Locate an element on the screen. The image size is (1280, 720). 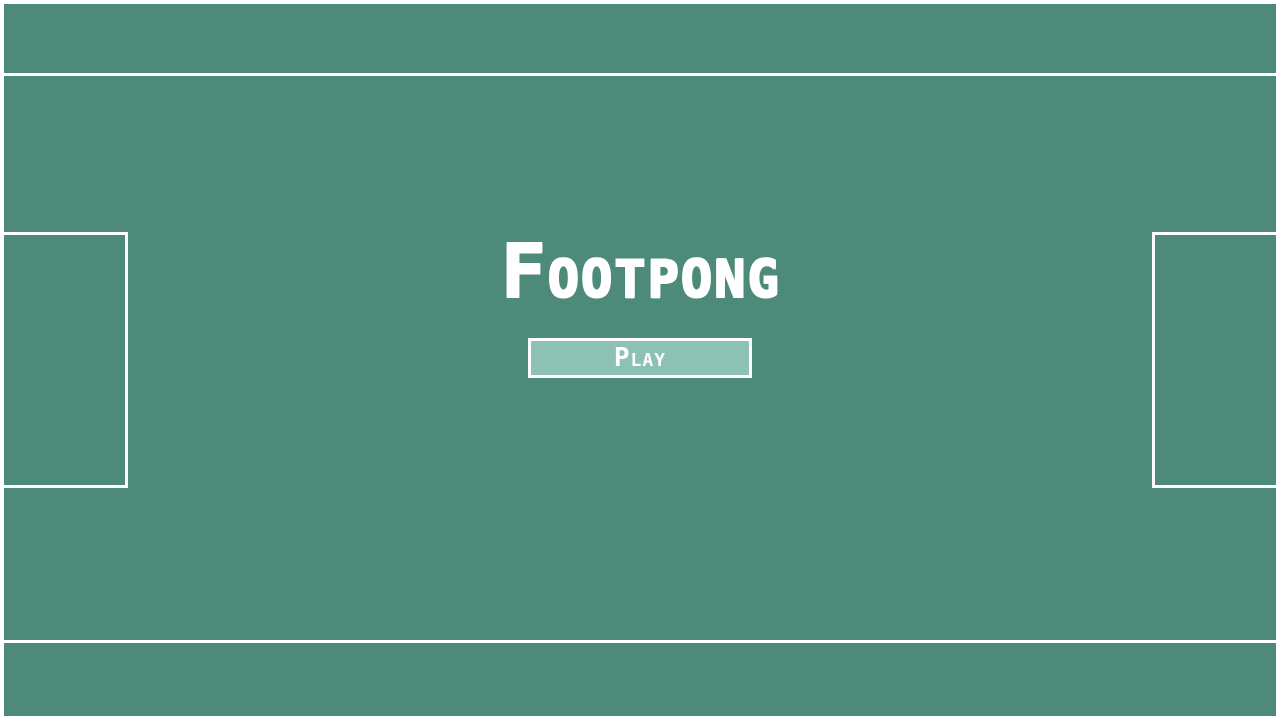
top-sideline is located at coordinates (640, 74).